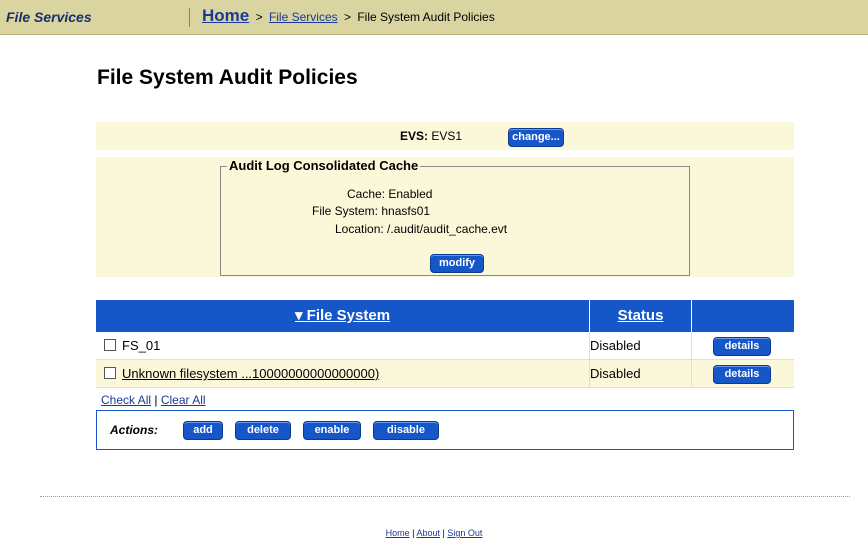 The image size is (868, 555). What do you see at coordinates (428, 533) in the screenshot?
I see `footer-about-link: About` at bounding box center [428, 533].